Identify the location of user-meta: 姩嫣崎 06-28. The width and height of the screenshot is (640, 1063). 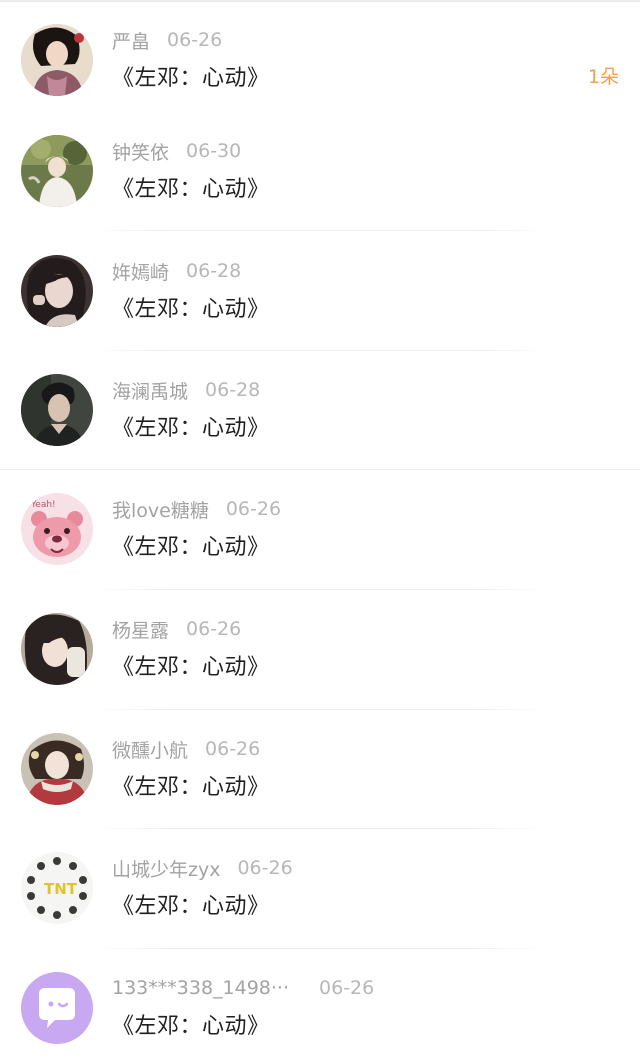
(176, 271).